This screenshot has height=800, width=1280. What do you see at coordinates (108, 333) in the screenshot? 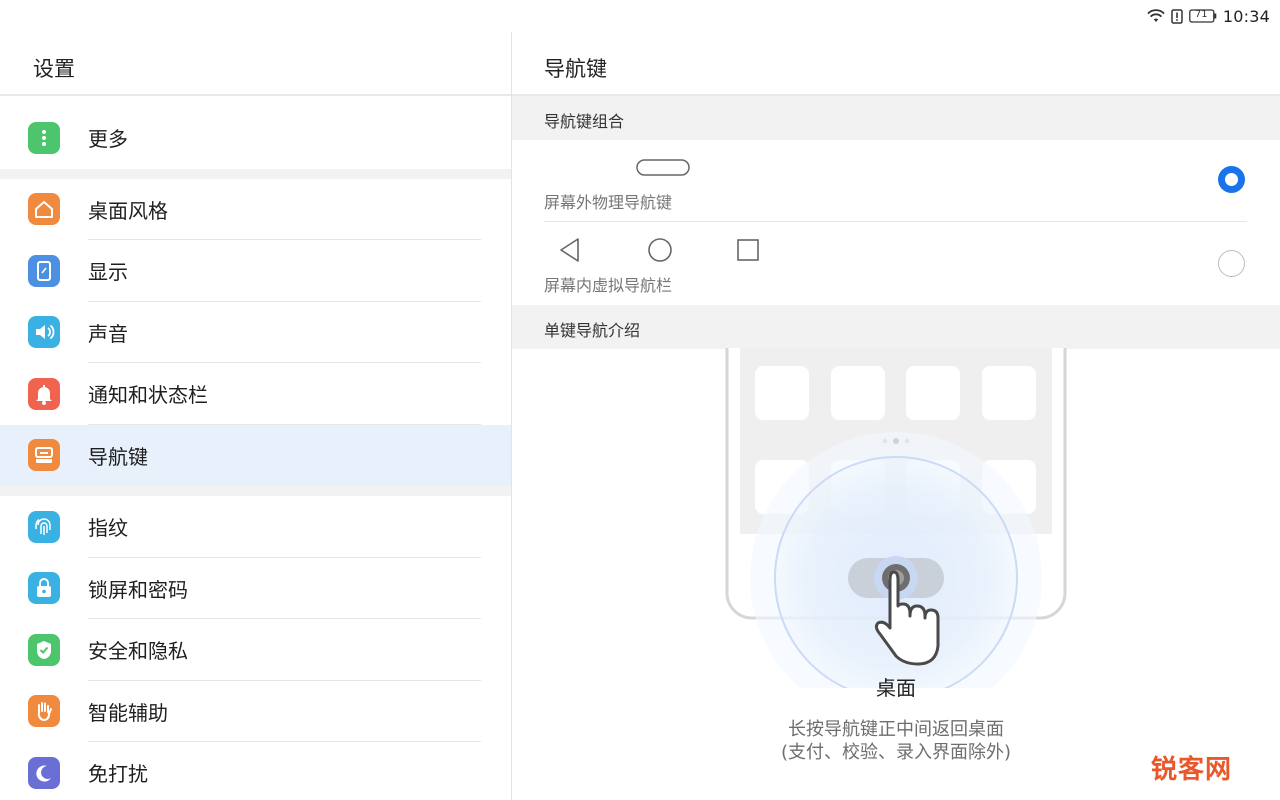
I see `sidebar-item-label: 声音` at bounding box center [108, 333].